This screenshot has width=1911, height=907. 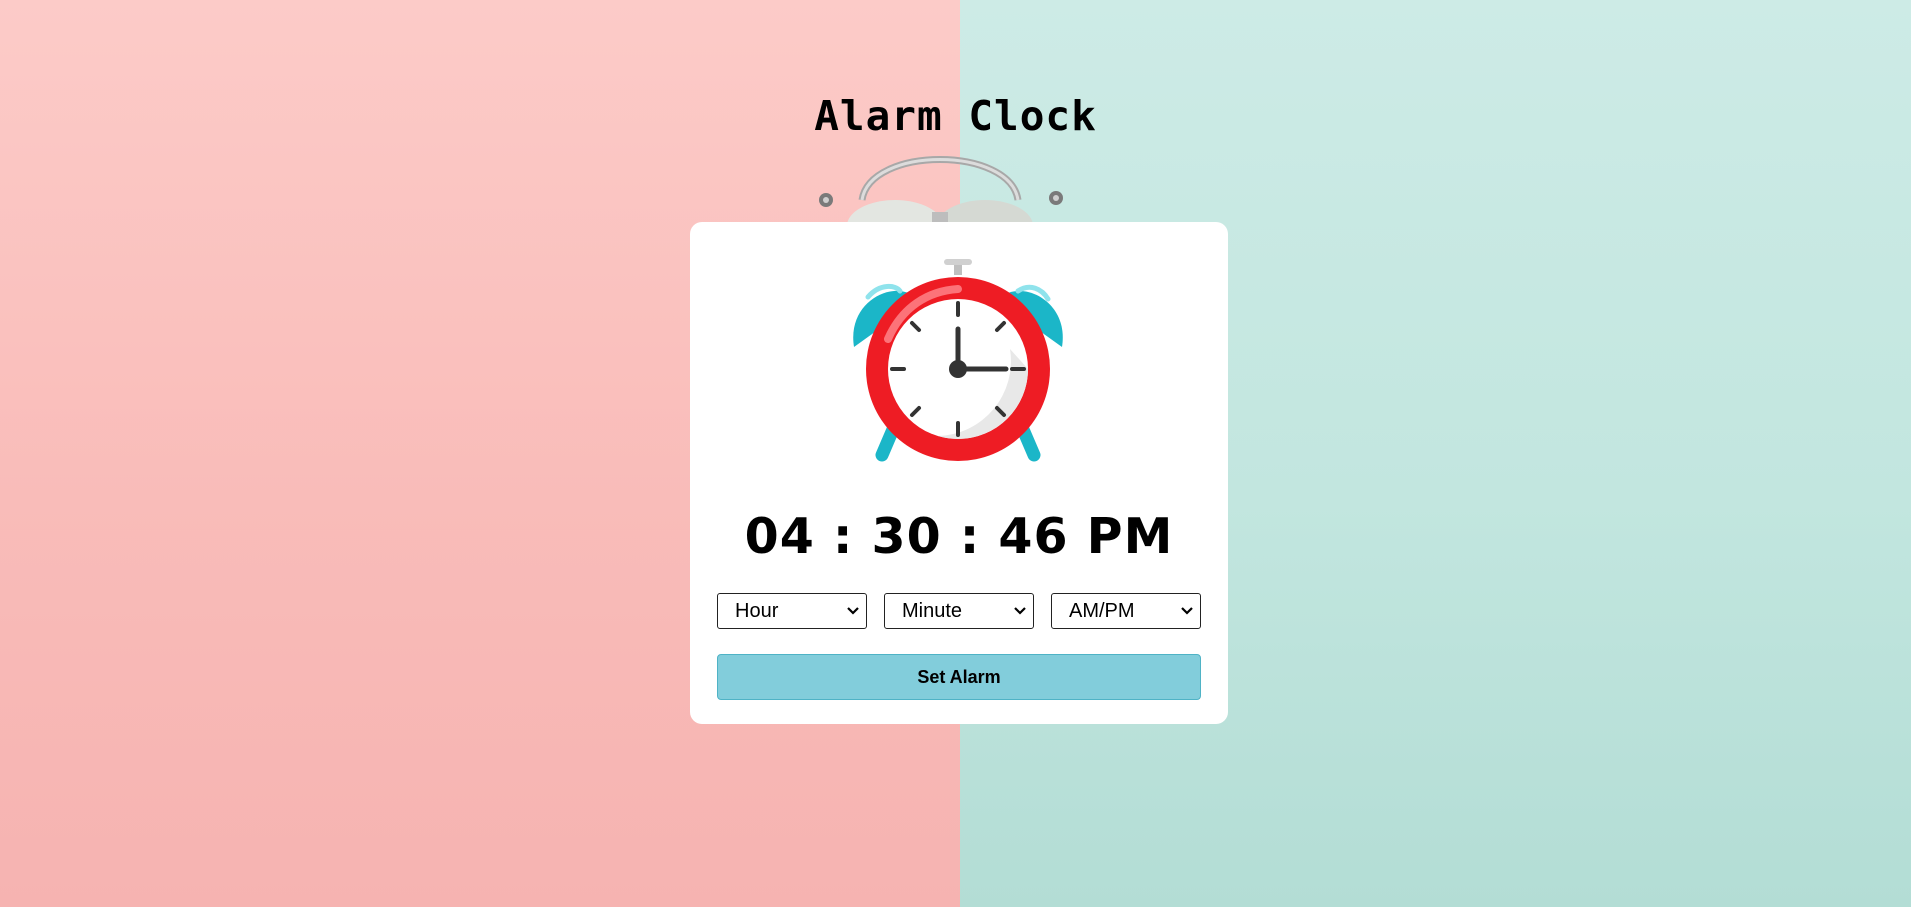 I want to click on hour-select-label: Hour, so click(x=757, y=611).